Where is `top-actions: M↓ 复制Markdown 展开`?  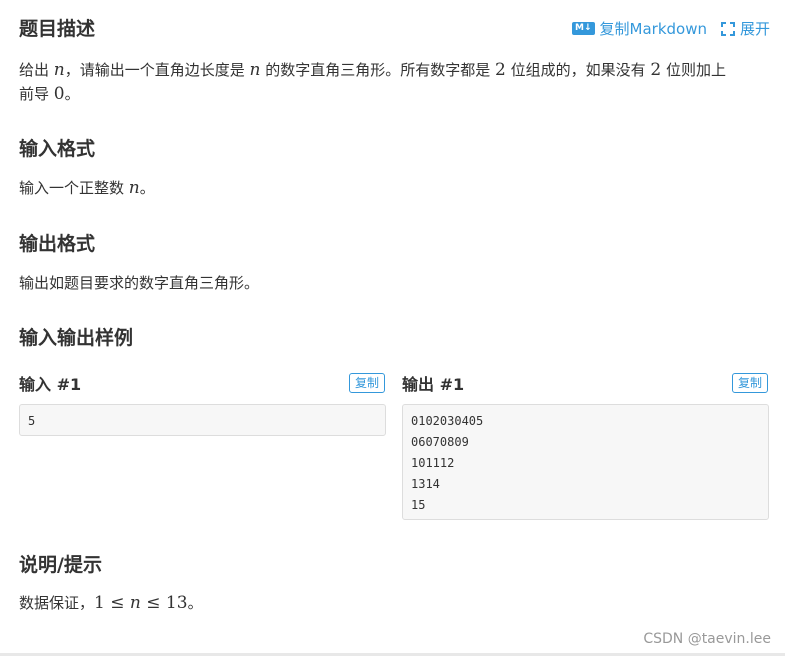 top-actions: M↓ 复制Markdown 展开 is located at coordinates (671, 28).